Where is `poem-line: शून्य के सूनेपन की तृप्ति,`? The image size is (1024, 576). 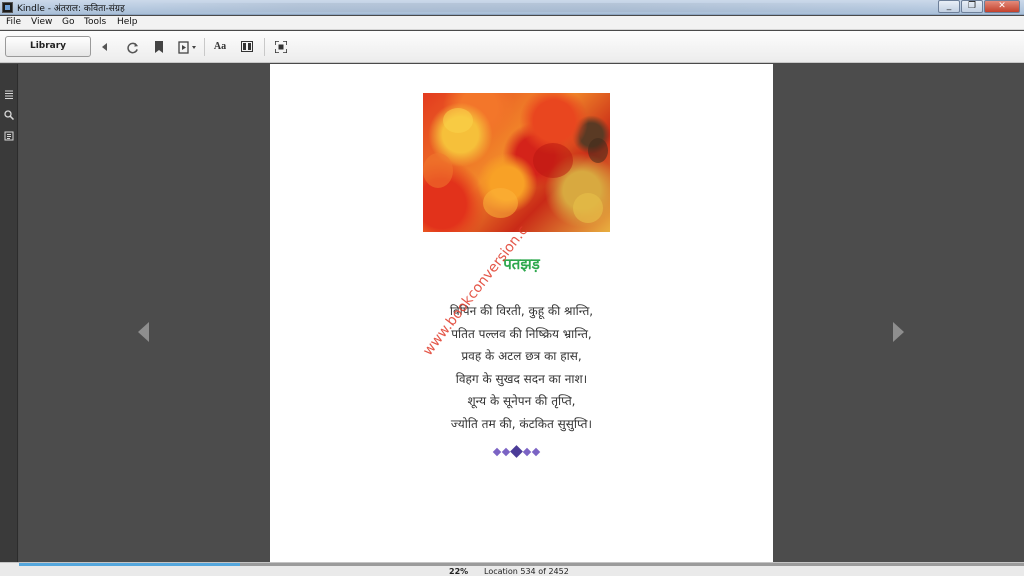
poem-line: शून्य के सूनेपन की तृप्ति, is located at coordinates (521, 401).